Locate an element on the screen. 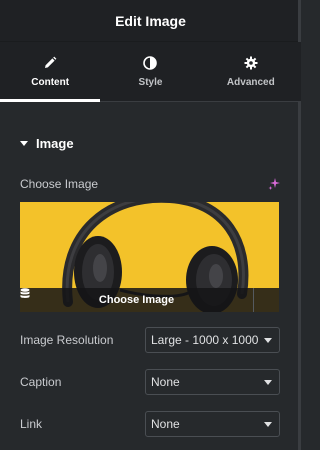 This screenshot has width=320, height=450. choose-image-bar: Choose Image is located at coordinates (149, 300).